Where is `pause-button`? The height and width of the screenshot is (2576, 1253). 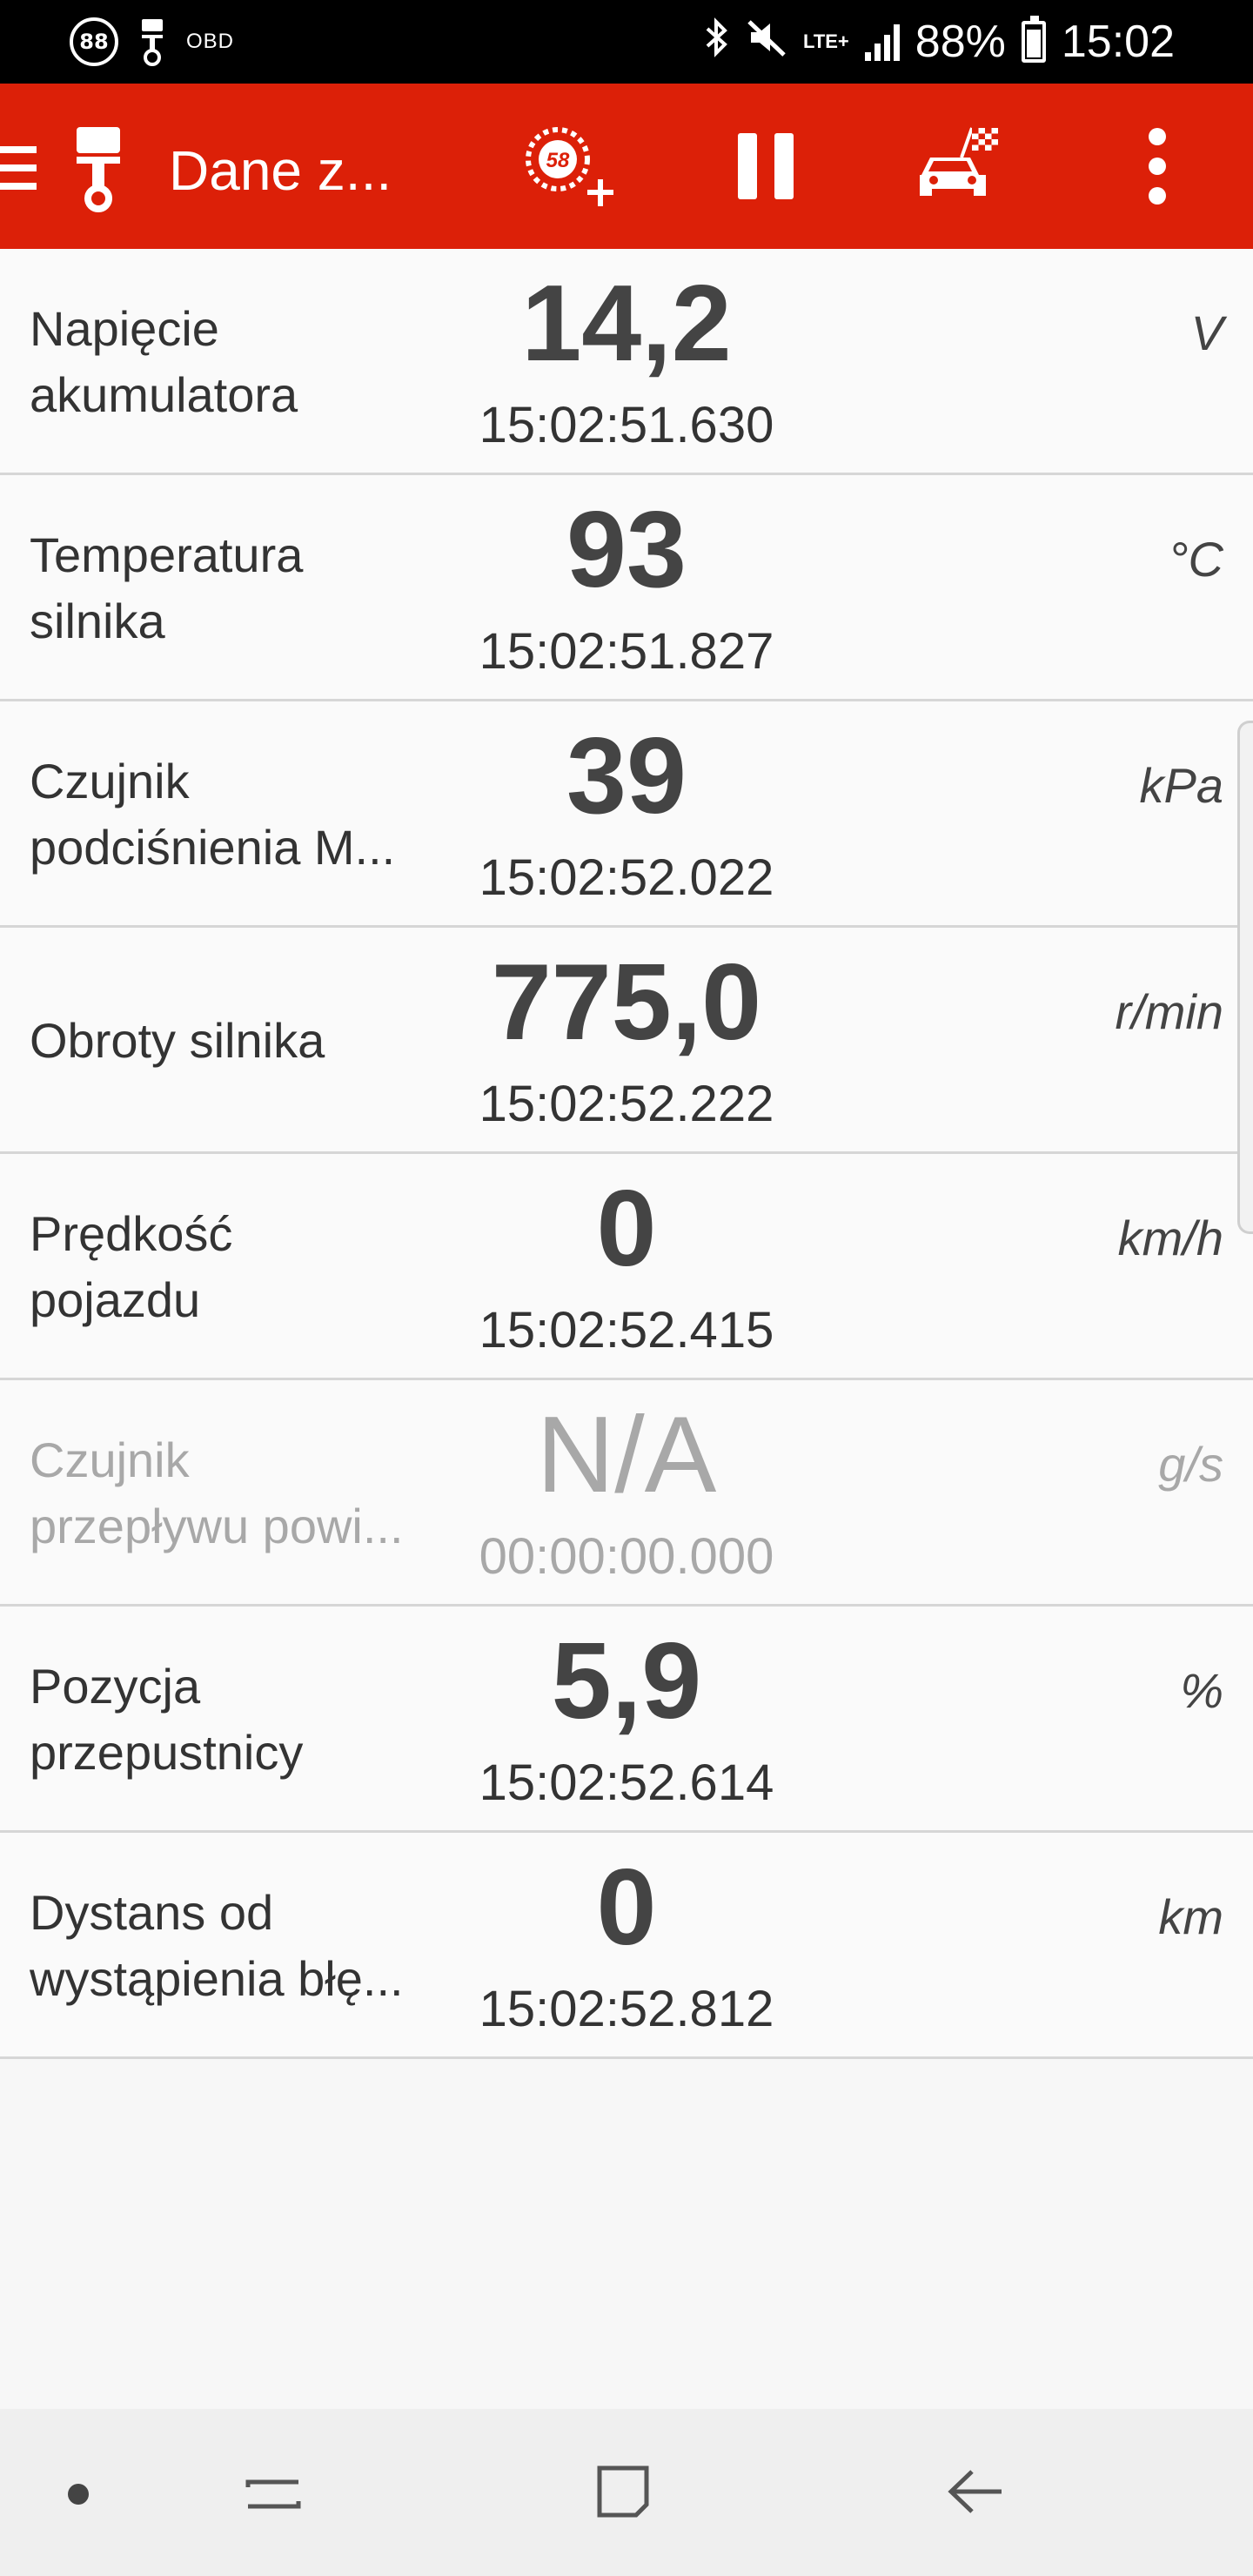 pause-button is located at coordinates (766, 166).